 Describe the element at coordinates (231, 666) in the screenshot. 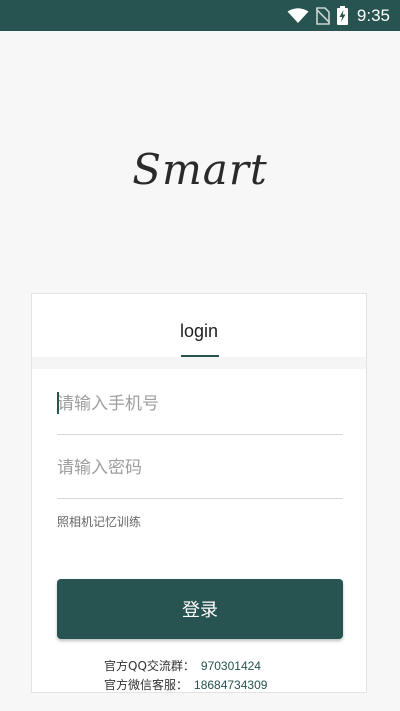

I see `qq-number: 970301424` at that location.